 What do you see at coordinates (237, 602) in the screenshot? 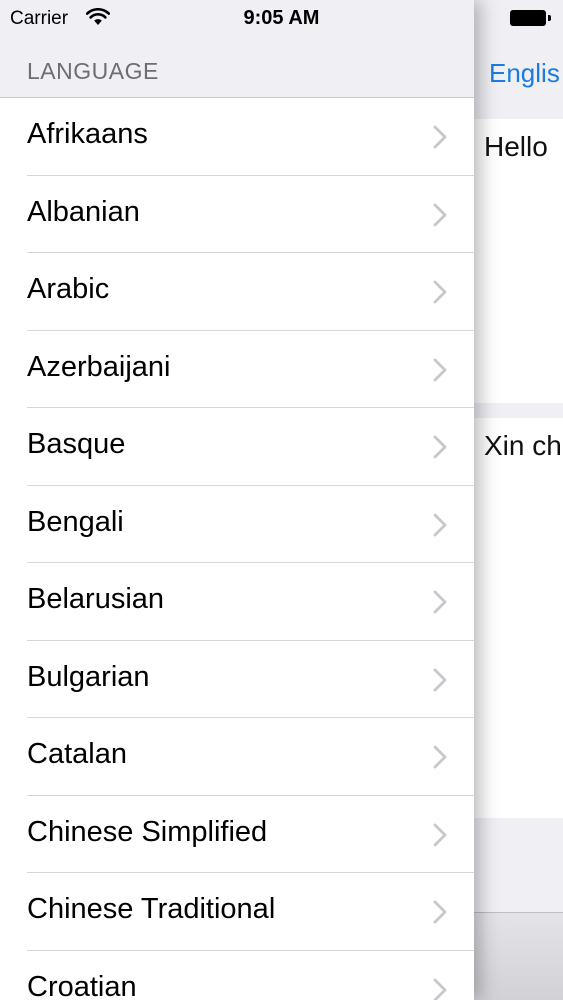
I see `language-row: Belarusian` at bounding box center [237, 602].